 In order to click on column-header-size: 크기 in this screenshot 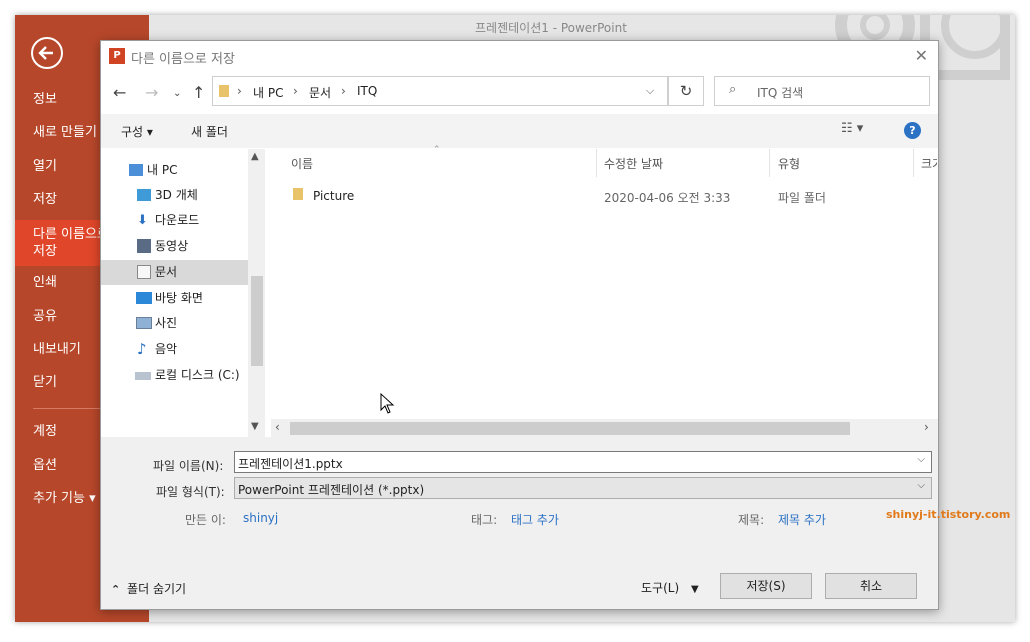, I will do `click(929, 163)`.